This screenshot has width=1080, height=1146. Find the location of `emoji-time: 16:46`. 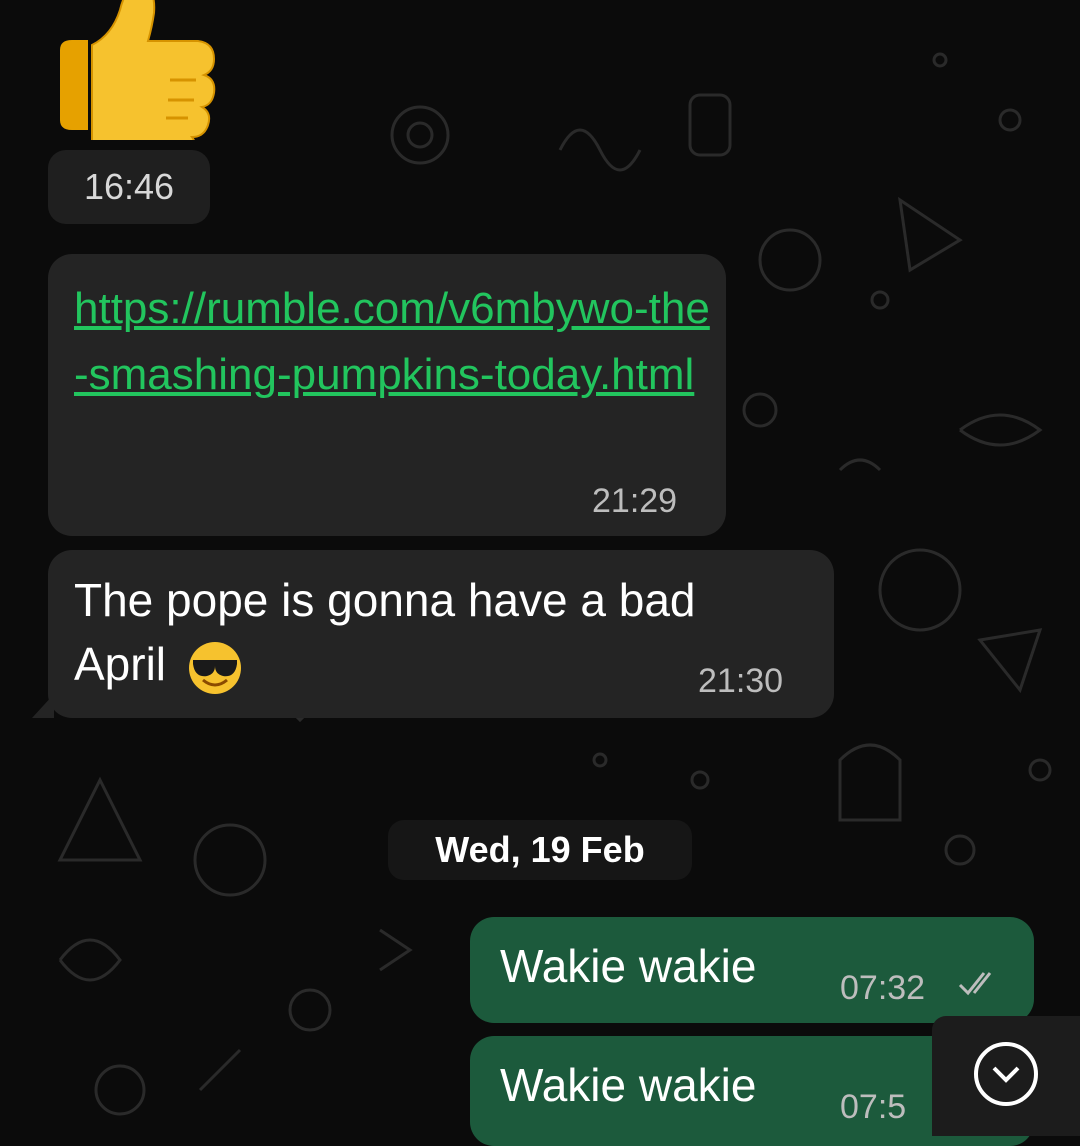

emoji-time: 16:46 is located at coordinates (129, 187).